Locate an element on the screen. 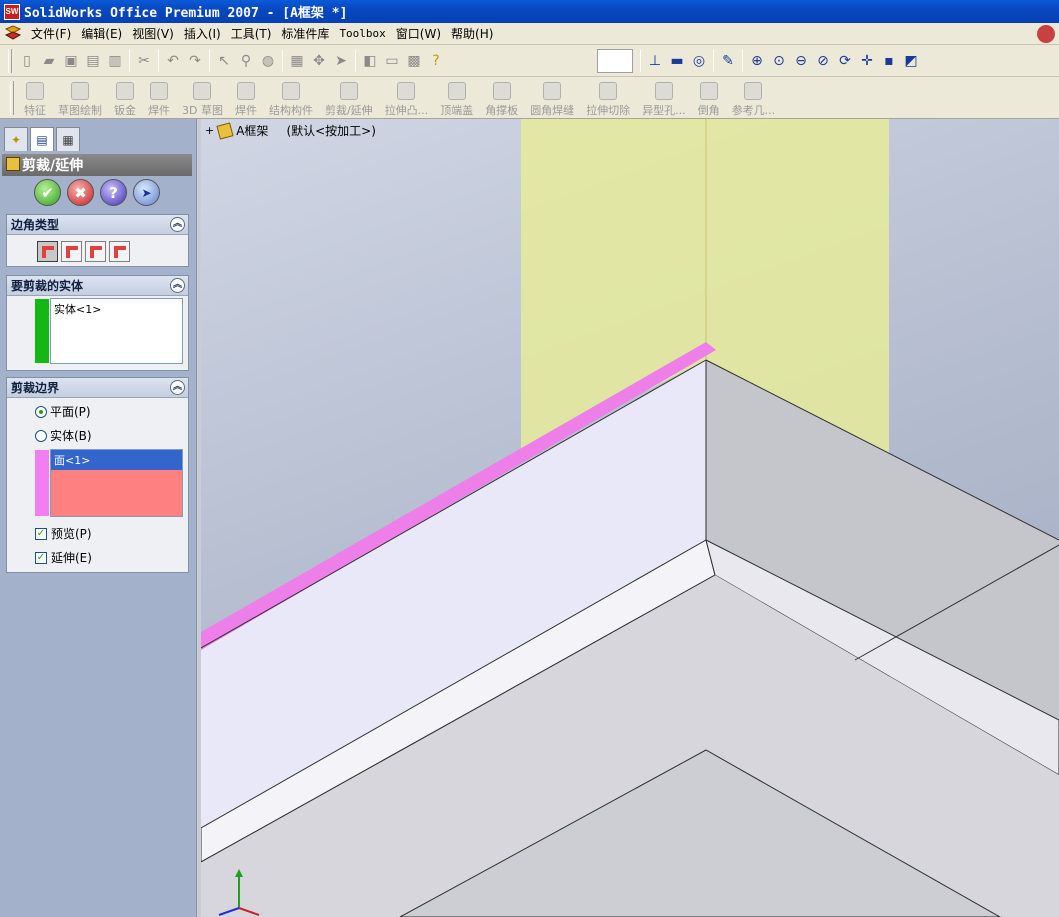 The image size is (1059, 917). configuration-manager-icon: ▦ is located at coordinates (68, 139).